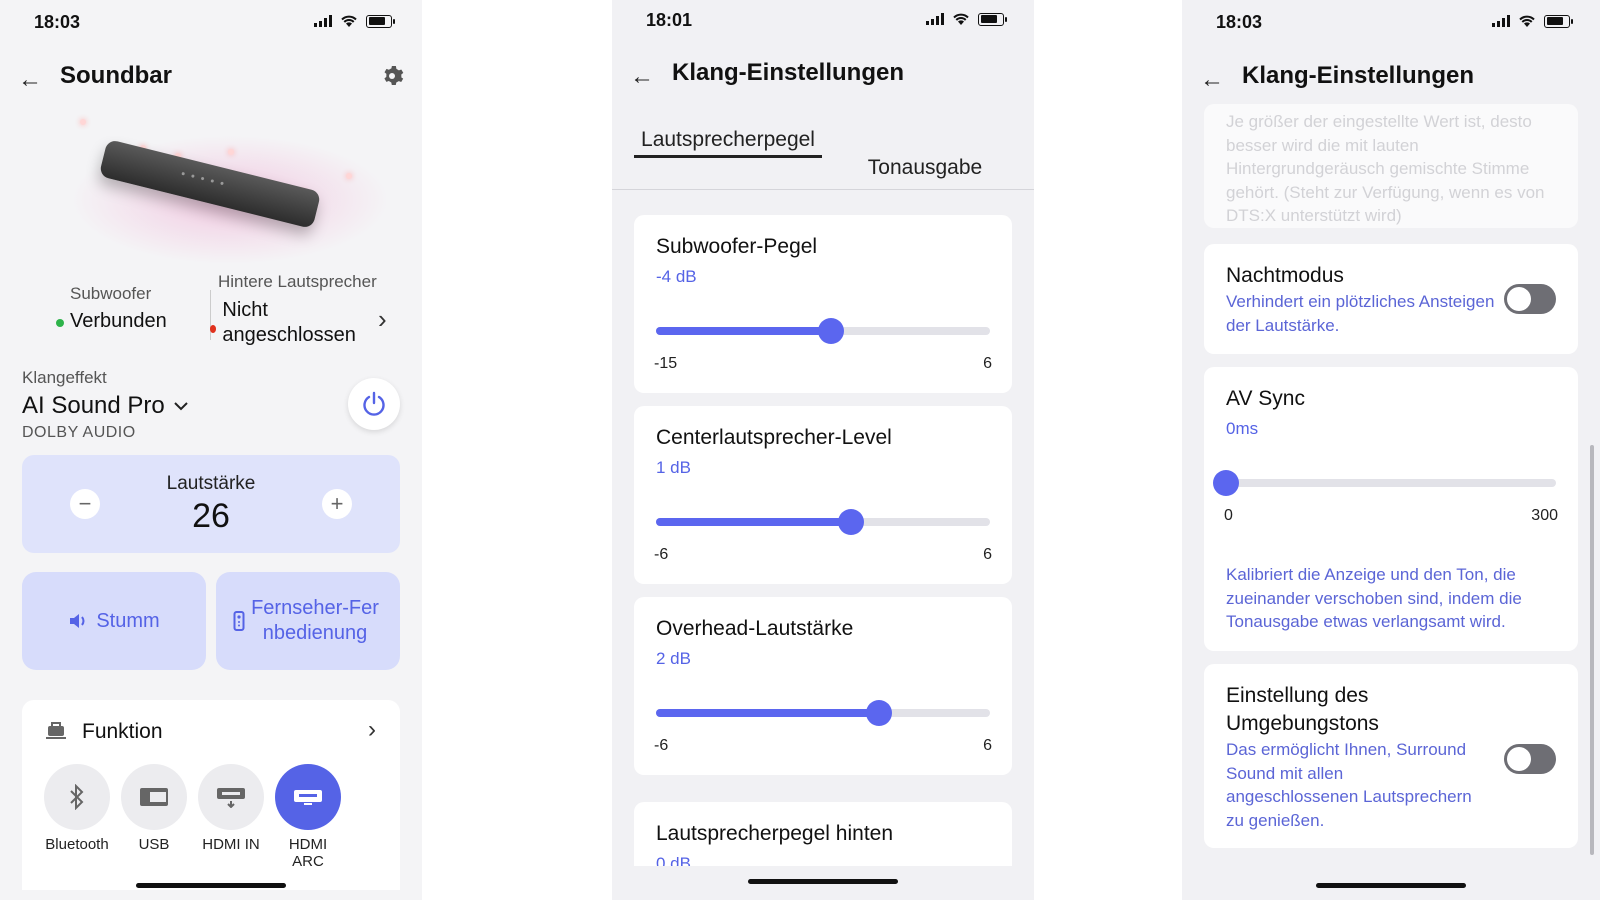 The width and height of the screenshot is (1600, 900). I want to click on page-title: Soundbar, so click(116, 75).